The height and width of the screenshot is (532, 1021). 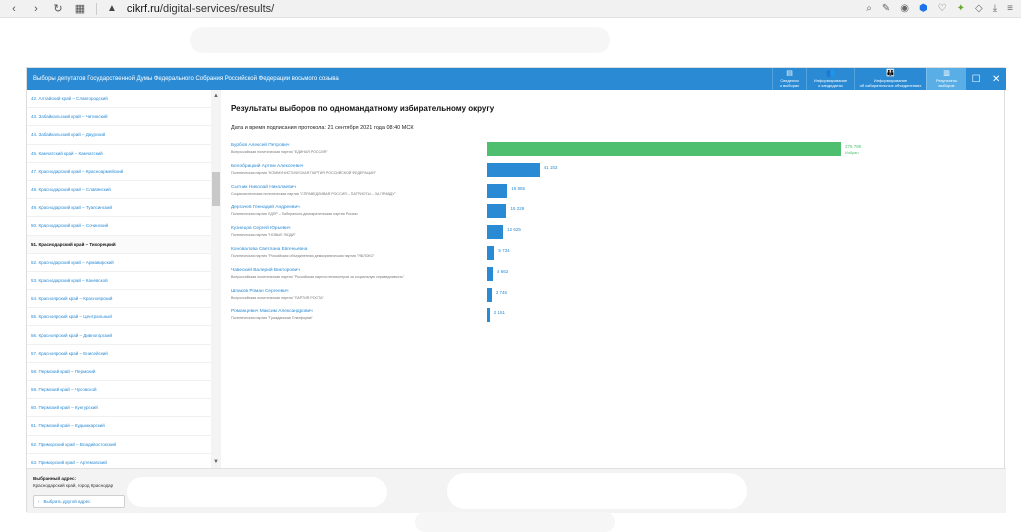 What do you see at coordinates (996, 79) in the screenshot?
I see `close-icon: ✕` at bounding box center [996, 79].